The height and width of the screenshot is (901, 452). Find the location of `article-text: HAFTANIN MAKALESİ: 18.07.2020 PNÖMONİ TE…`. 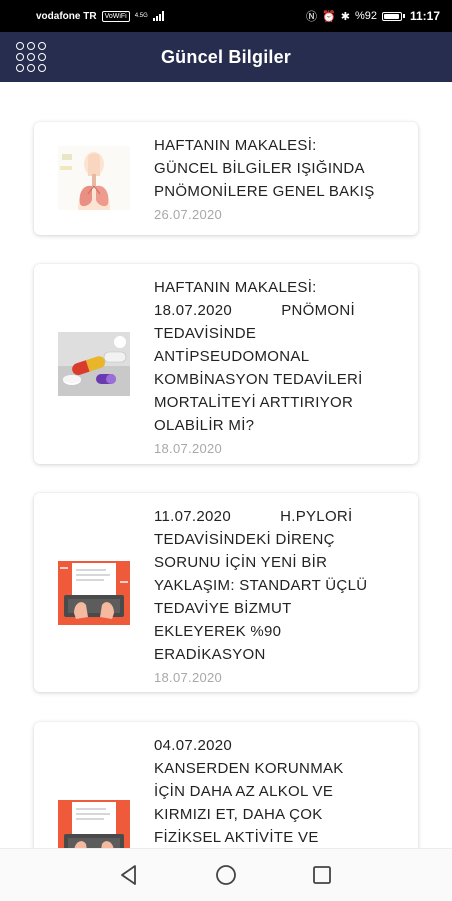

article-text: HAFTANIN MAKALESİ: 18.07.2020 PNÖMONİ TE… is located at coordinates (277, 367).